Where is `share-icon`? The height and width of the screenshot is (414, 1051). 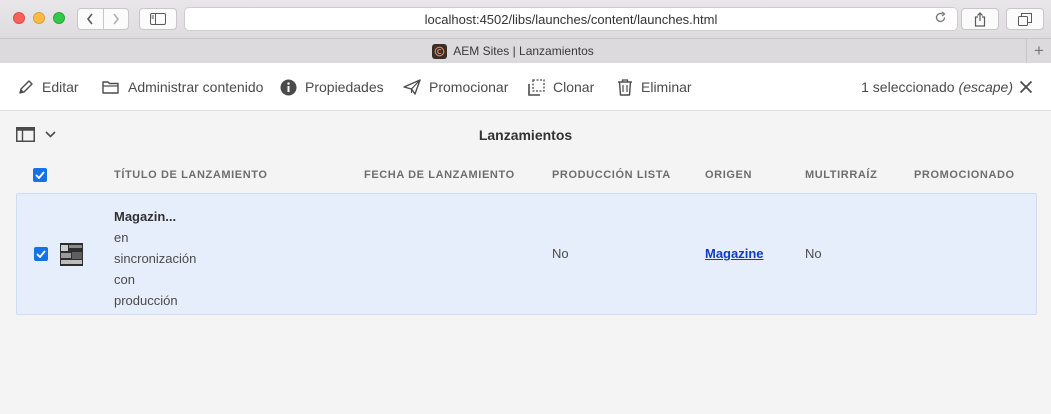 share-icon is located at coordinates (980, 19).